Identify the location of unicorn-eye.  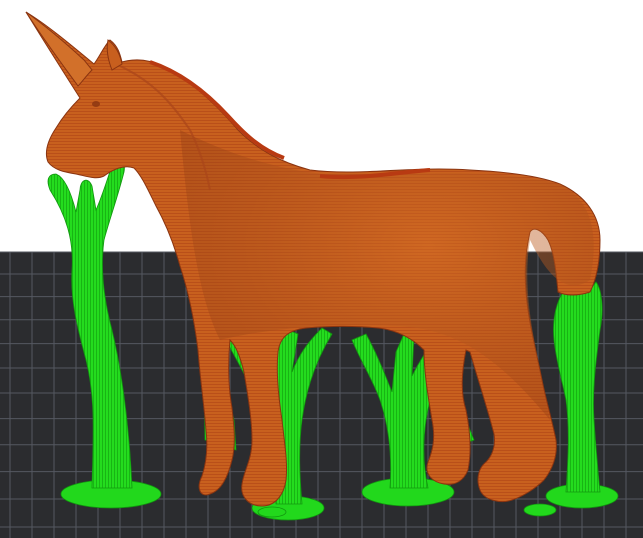
(96, 104).